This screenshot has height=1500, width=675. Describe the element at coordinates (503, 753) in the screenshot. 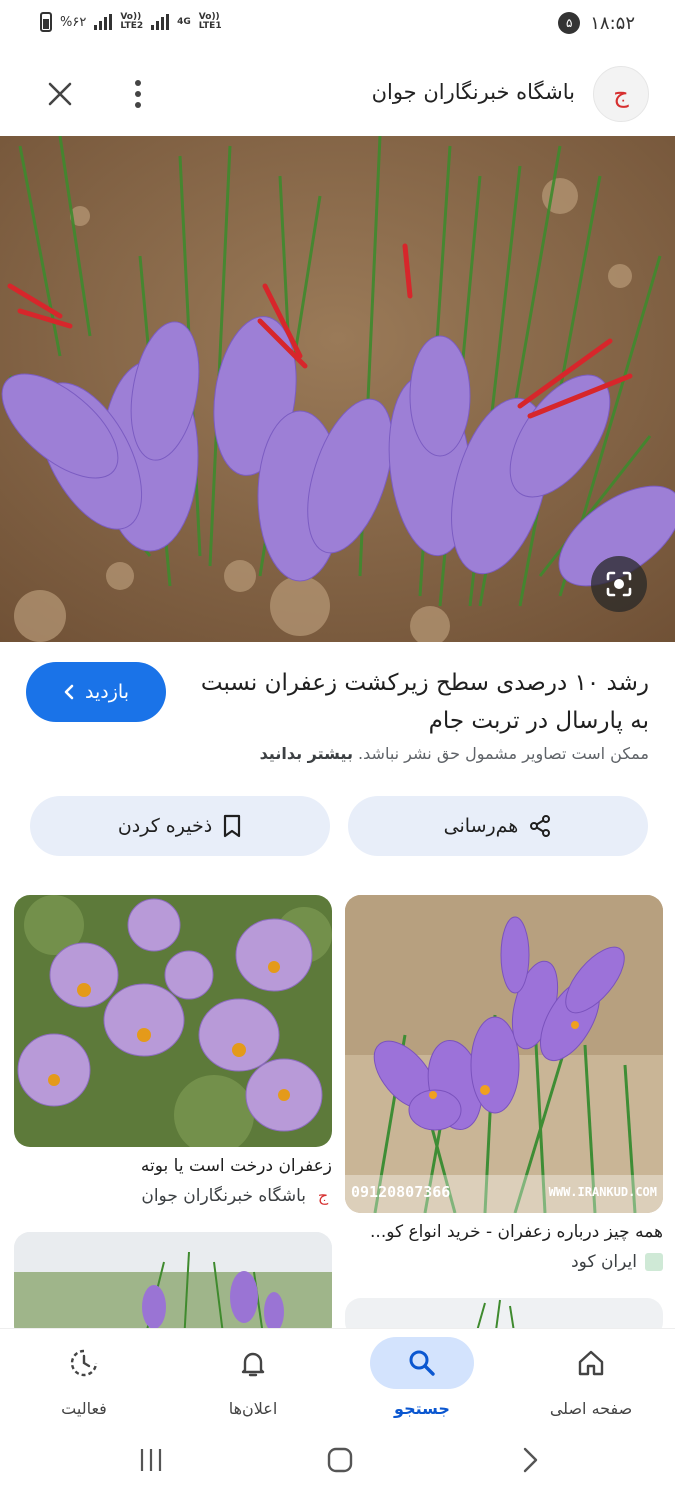

I see `copyright-text: ممکن است تصاویر مشمول حق نشر نباشد.` at that location.